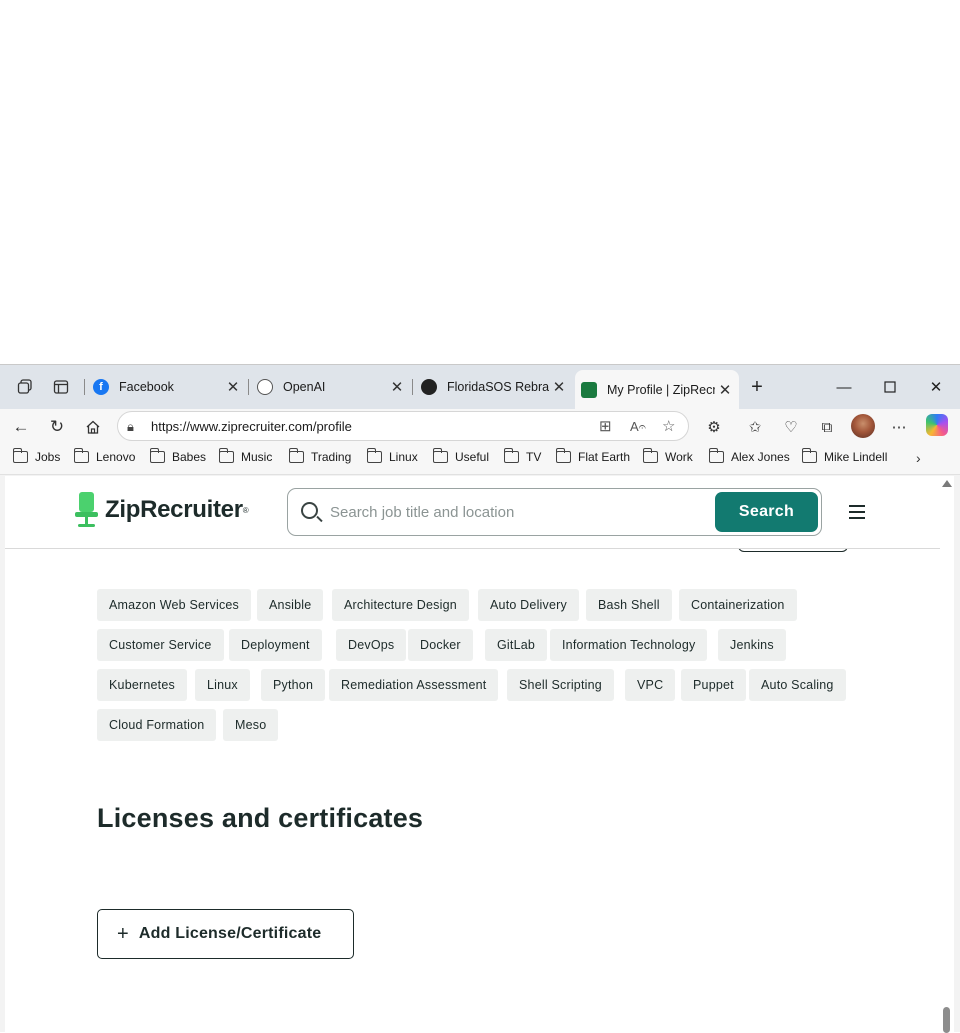 This screenshot has width=960, height=1033. I want to click on menu-icon, so click(857, 512).